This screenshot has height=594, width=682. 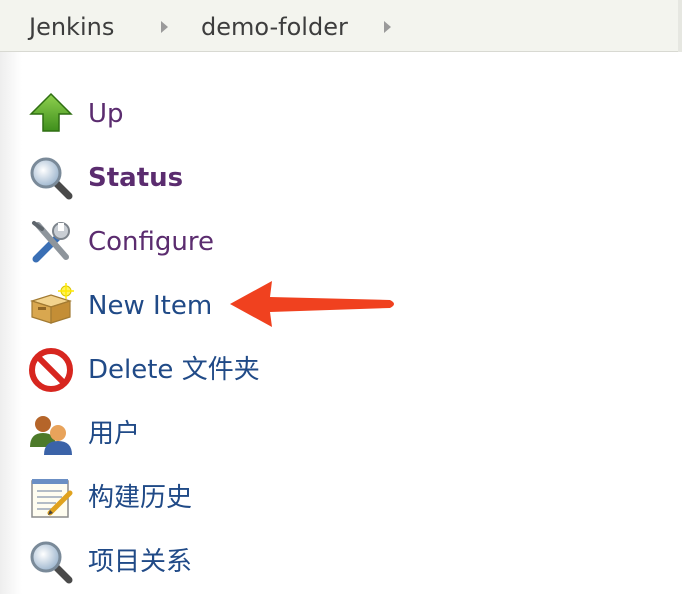 I want to click on task-new-item: New Item, so click(x=238, y=304).